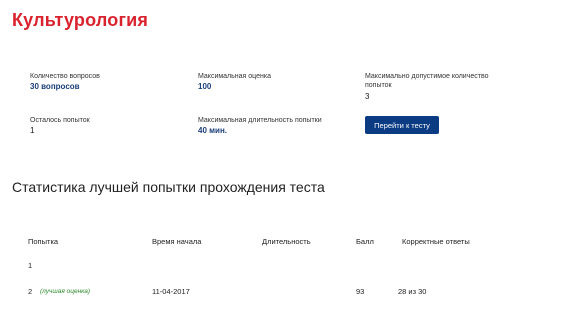 The image size is (576, 318). Describe the element at coordinates (30, 291) in the screenshot. I see `attempt-number: 2` at that location.